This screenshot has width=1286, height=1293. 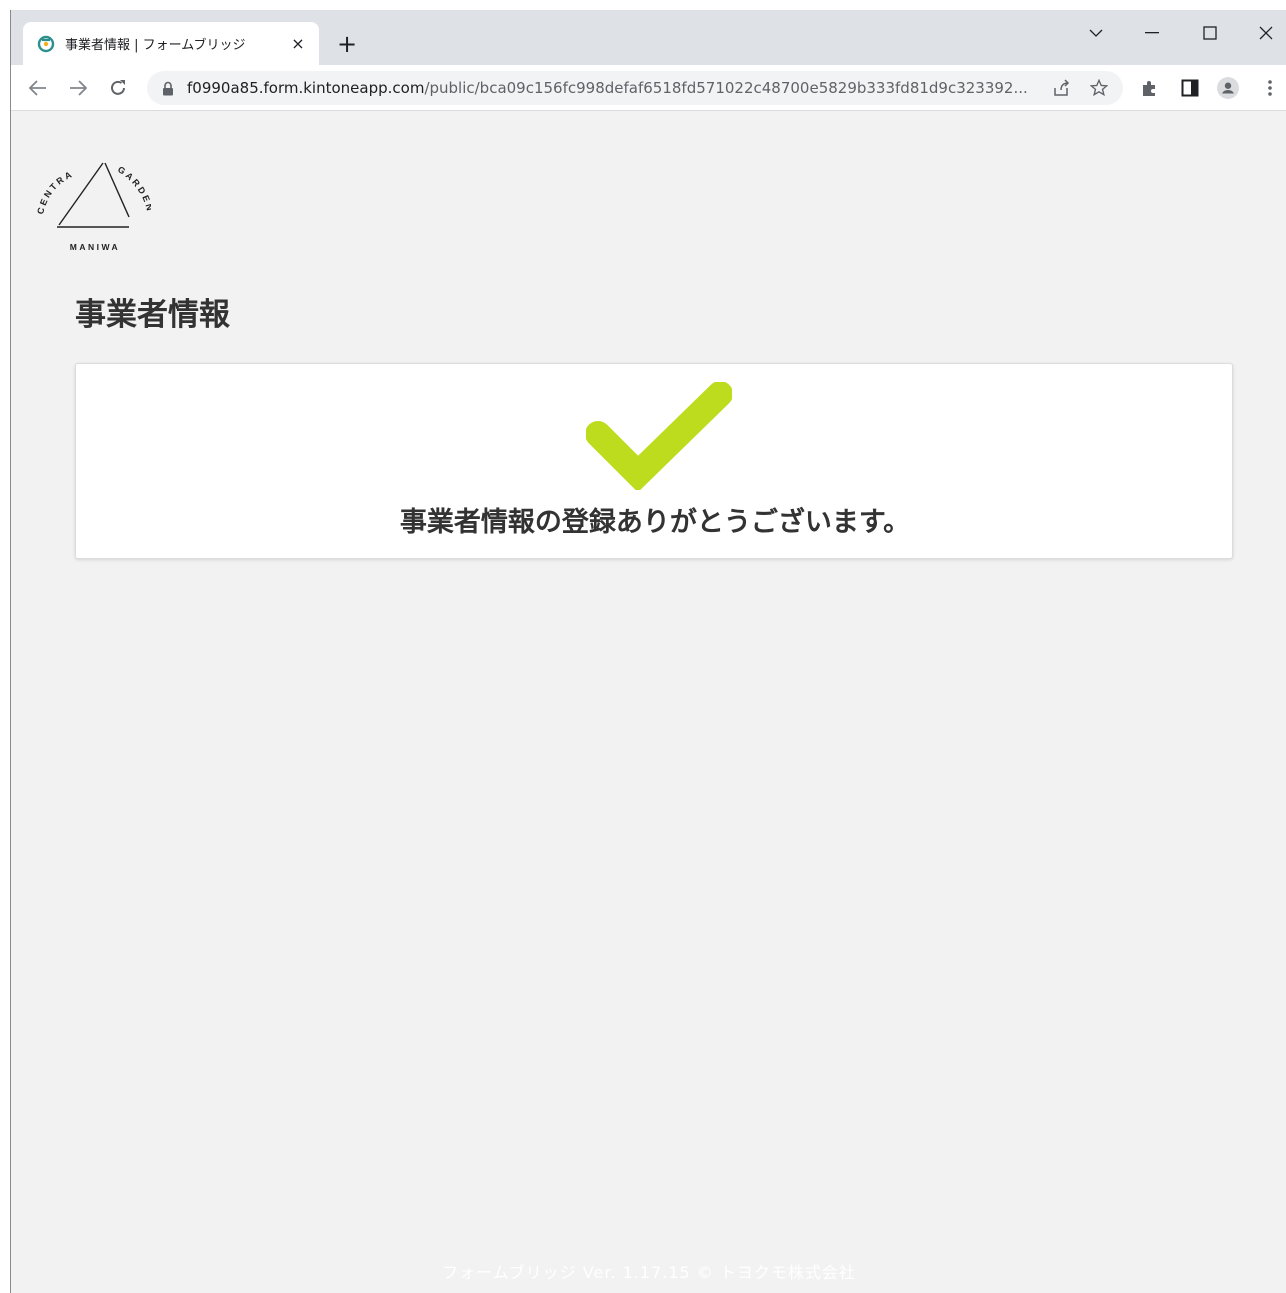 What do you see at coordinates (659, 436) in the screenshot?
I see `checkmark-icon` at bounding box center [659, 436].